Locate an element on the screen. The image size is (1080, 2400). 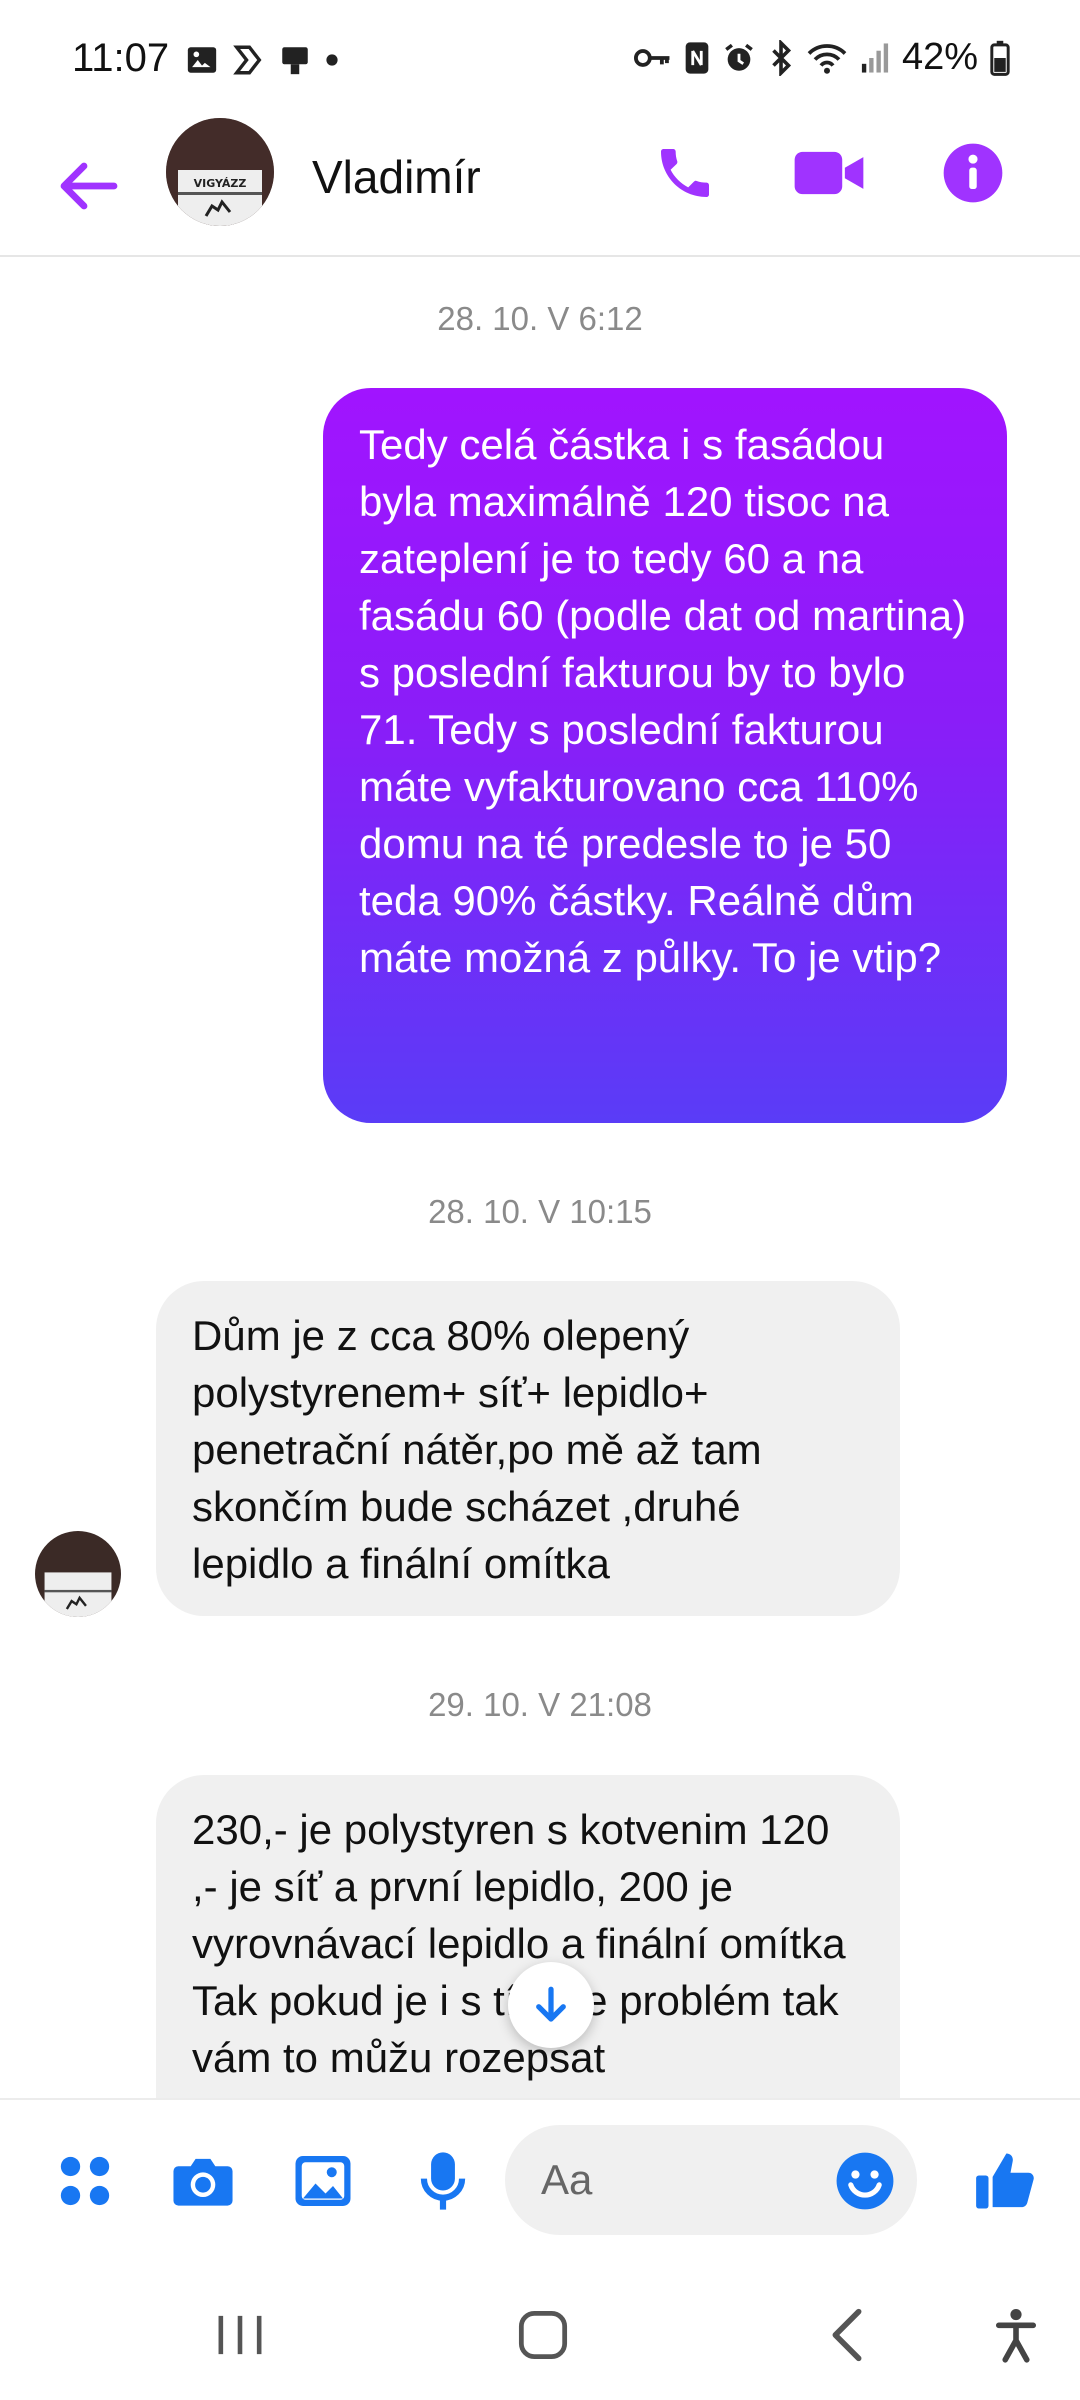
emoji-button is located at coordinates (865, 2181).